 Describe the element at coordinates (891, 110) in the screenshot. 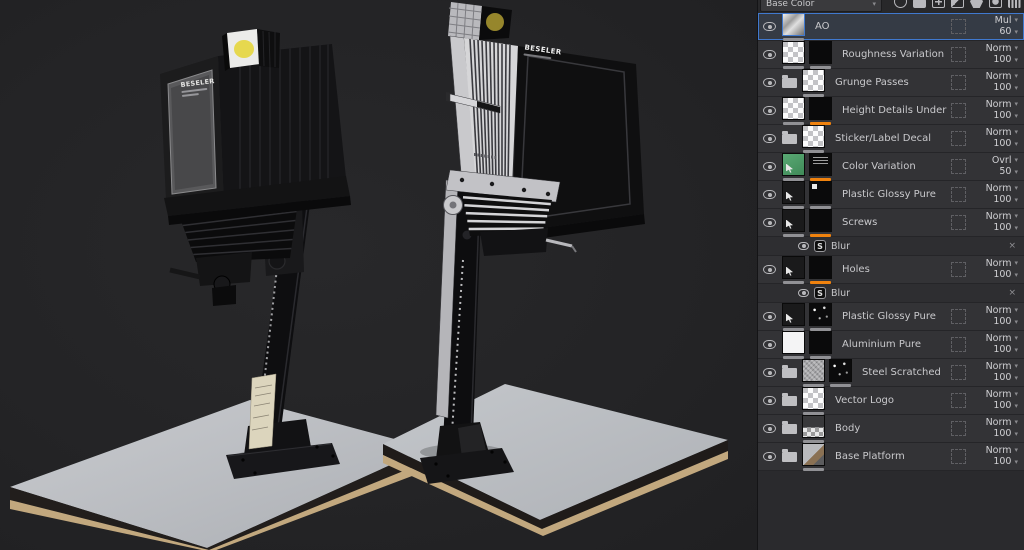

I see `layer-row: Height Details Under Norm ▾ 100 ▾` at that location.